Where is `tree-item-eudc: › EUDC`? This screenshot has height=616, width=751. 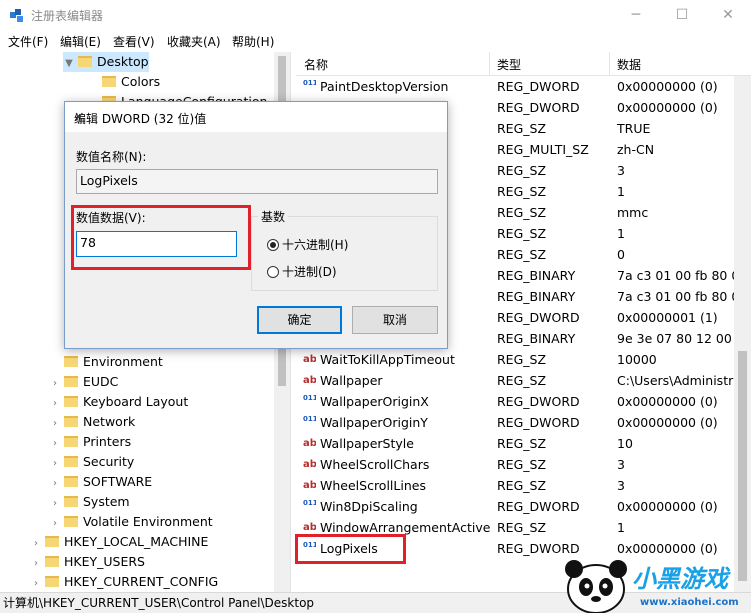 tree-item-eudc: › EUDC is located at coordinates (83, 382).